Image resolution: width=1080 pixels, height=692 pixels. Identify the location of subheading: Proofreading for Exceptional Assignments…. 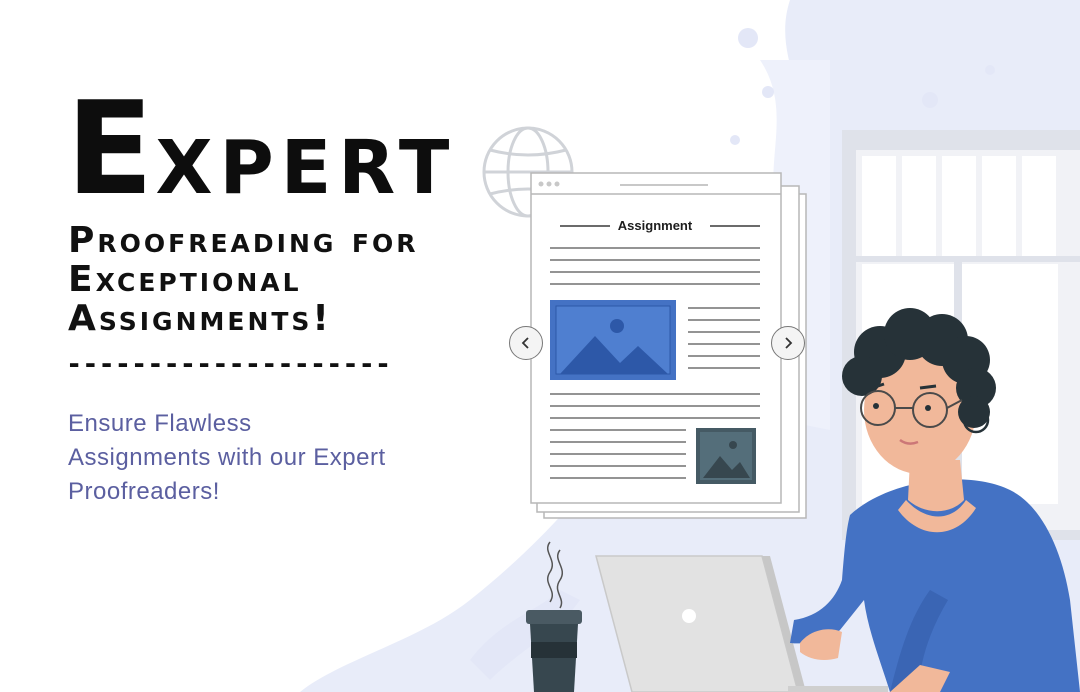
(243, 279).